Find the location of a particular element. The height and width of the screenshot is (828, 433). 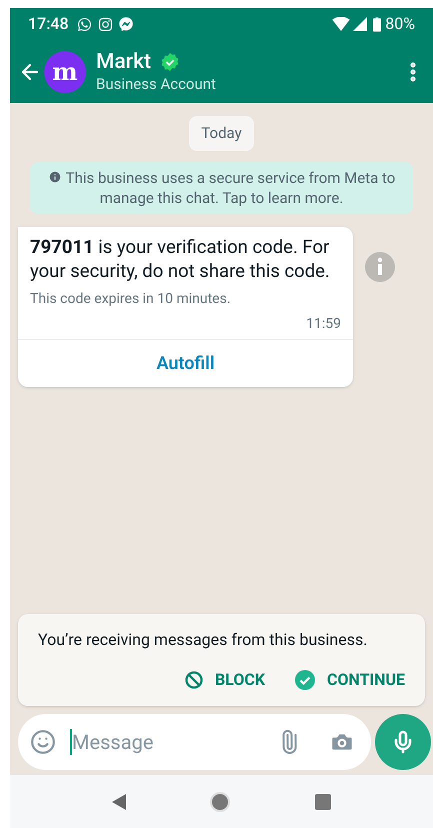

emoji-icon is located at coordinates (43, 742).